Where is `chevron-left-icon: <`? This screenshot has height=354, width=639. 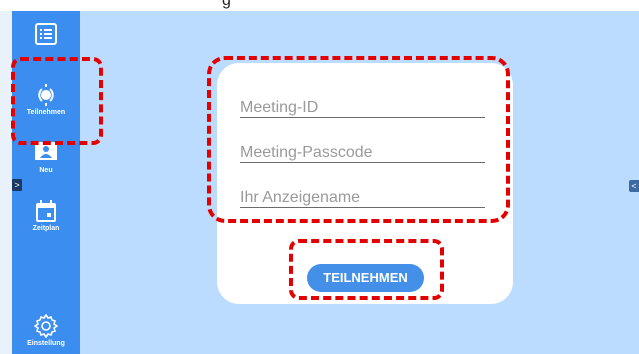 chevron-left-icon: < is located at coordinates (634, 186).